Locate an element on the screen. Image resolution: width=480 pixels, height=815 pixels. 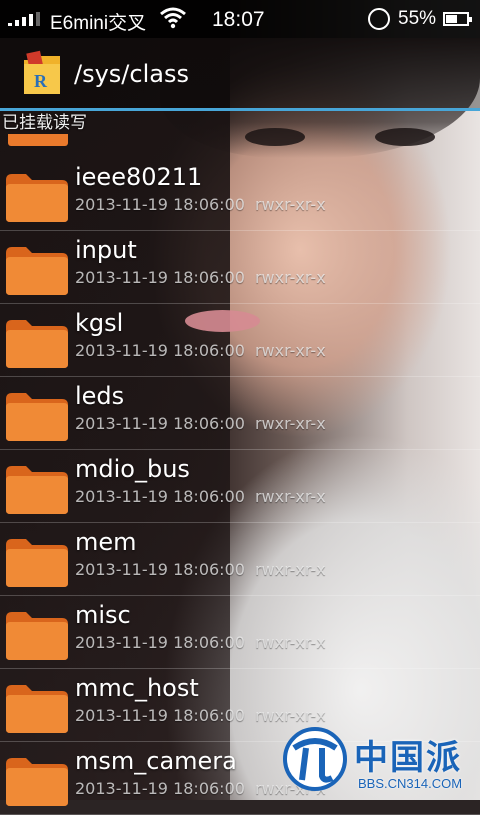
file-row: kgsl 2013-11-19 18:06:00 rwxr-xr-x is located at coordinates (240, 340).